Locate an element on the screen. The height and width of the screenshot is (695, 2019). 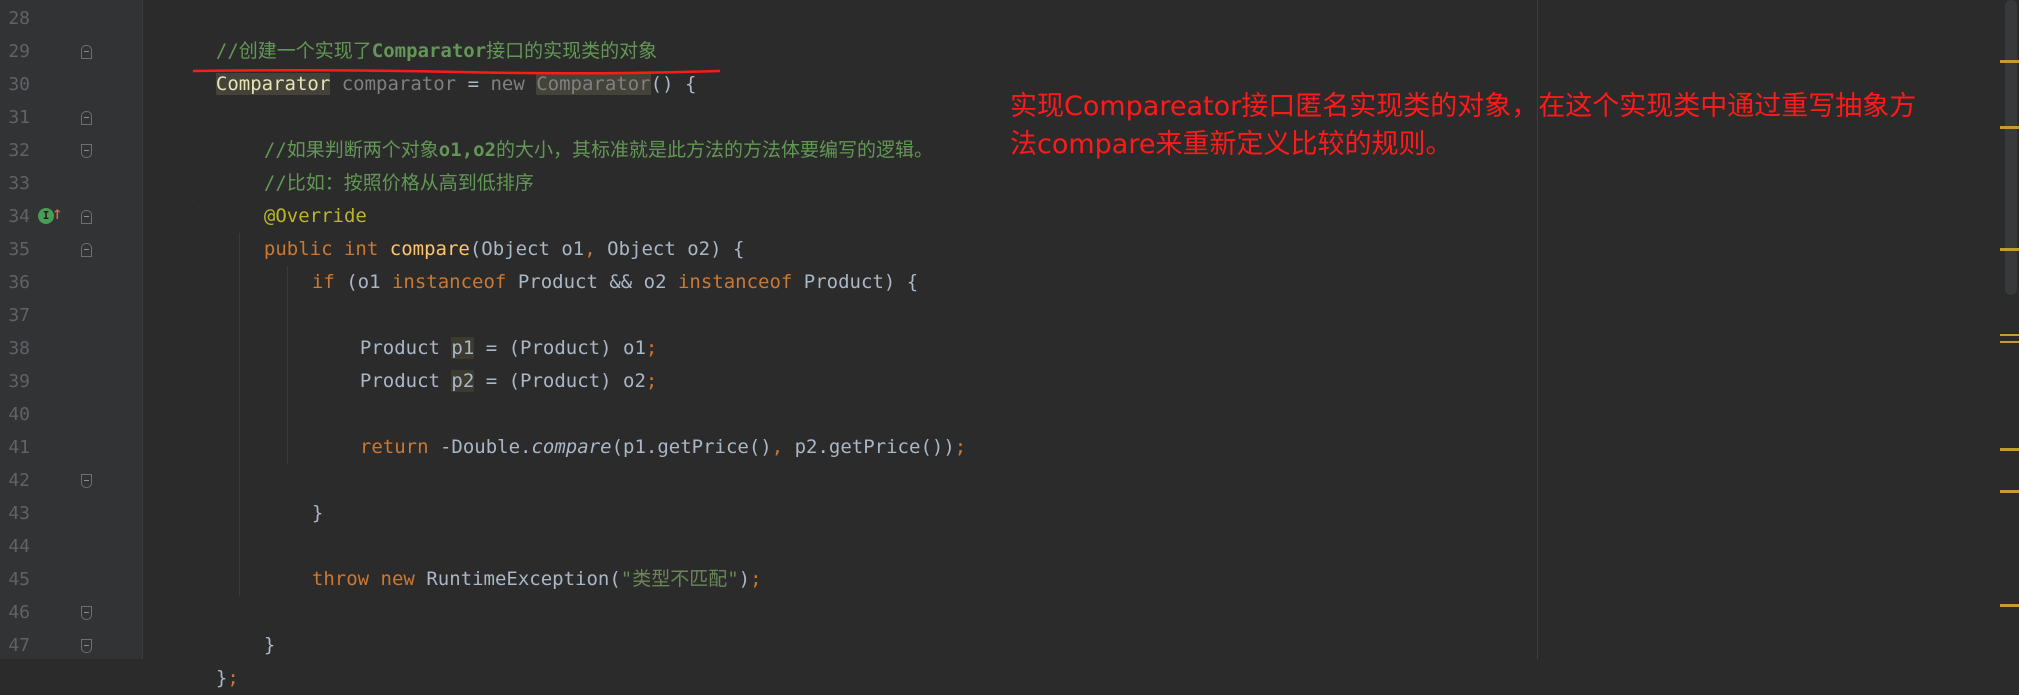
code-text: () { is located at coordinates (673, 84).